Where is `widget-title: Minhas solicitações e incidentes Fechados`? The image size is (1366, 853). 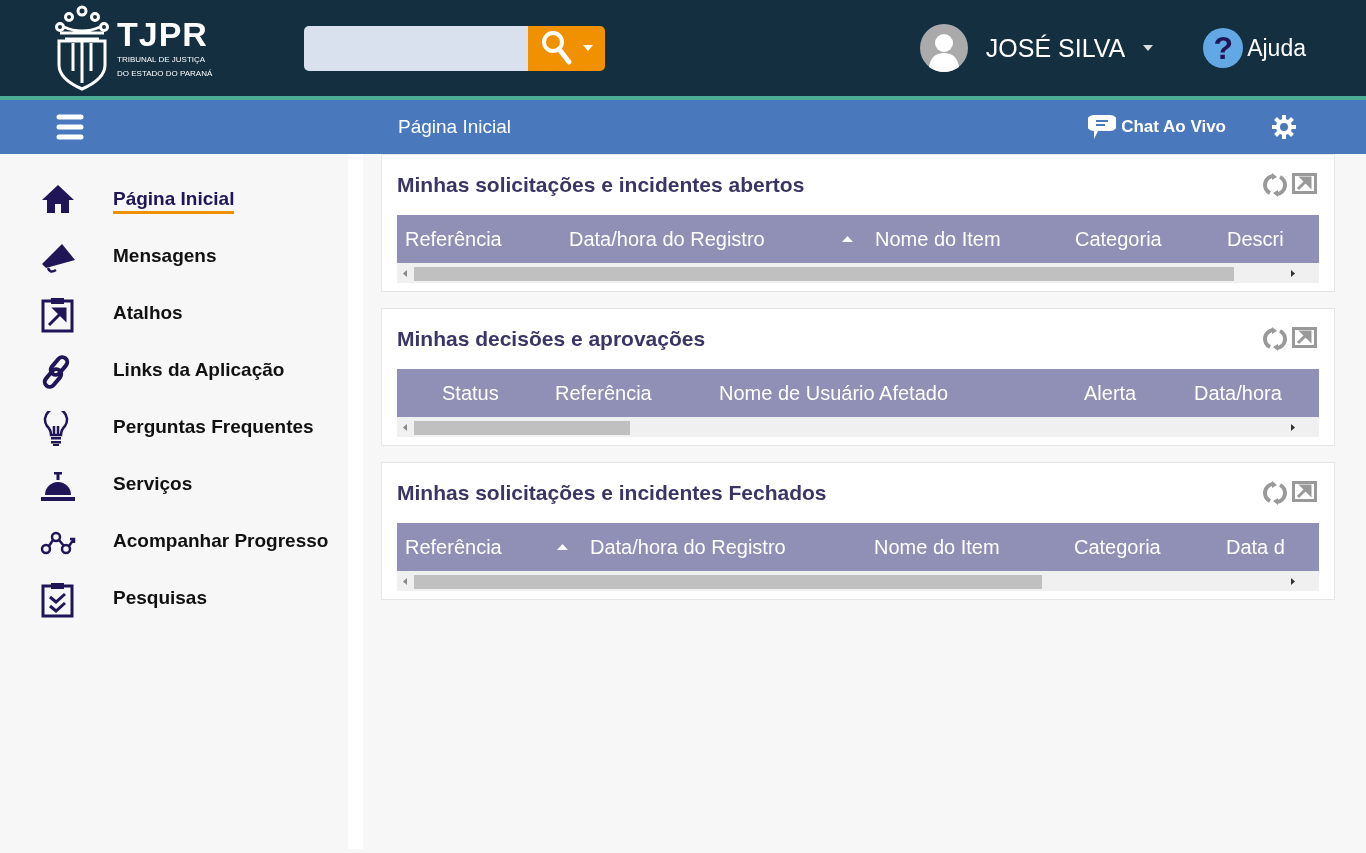
widget-title: Minhas solicitações e incidentes Fechados is located at coordinates (612, 493).